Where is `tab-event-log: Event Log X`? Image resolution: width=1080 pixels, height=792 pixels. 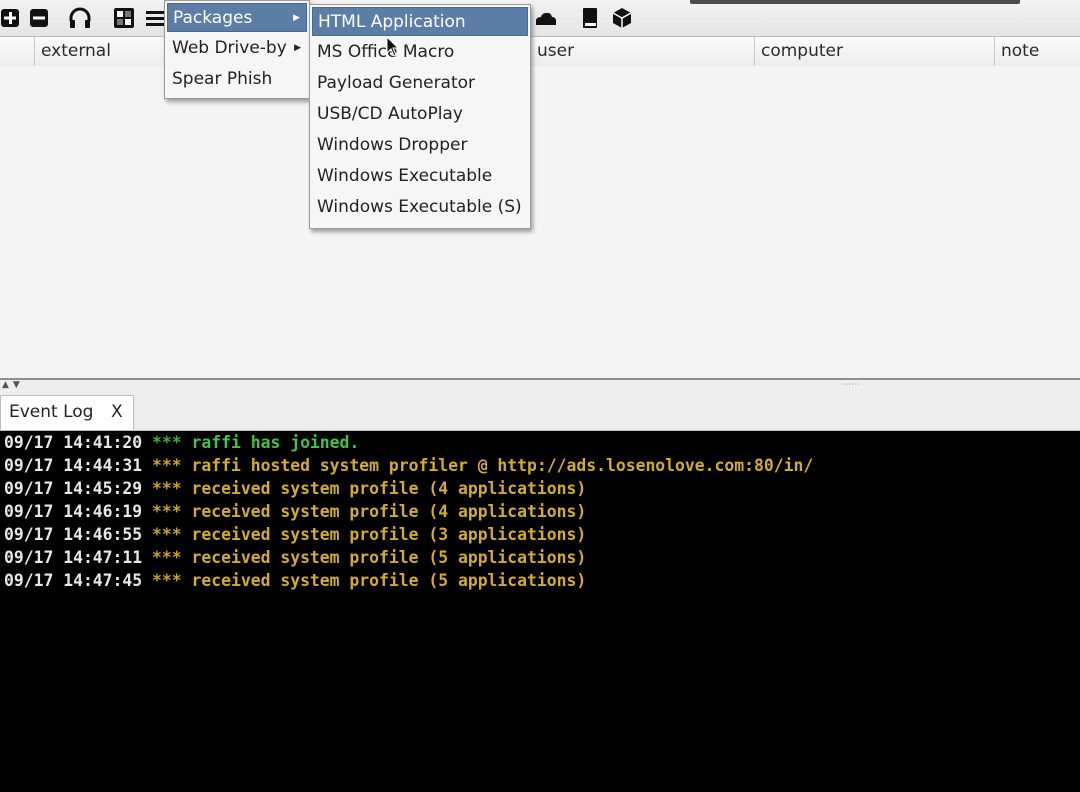
tab-event-log: Event Log X is located at coordinates (67, 412).